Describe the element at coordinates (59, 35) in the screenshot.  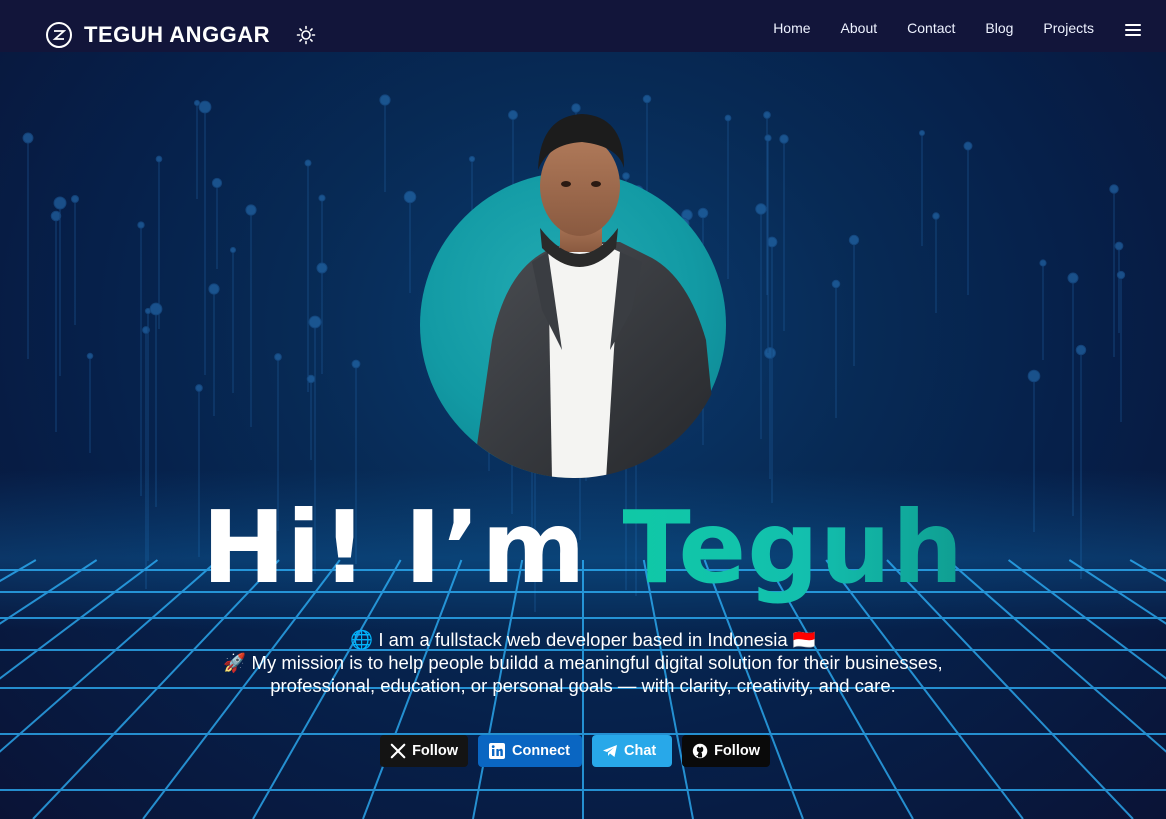
I see `brand-logo-icon` at that location.